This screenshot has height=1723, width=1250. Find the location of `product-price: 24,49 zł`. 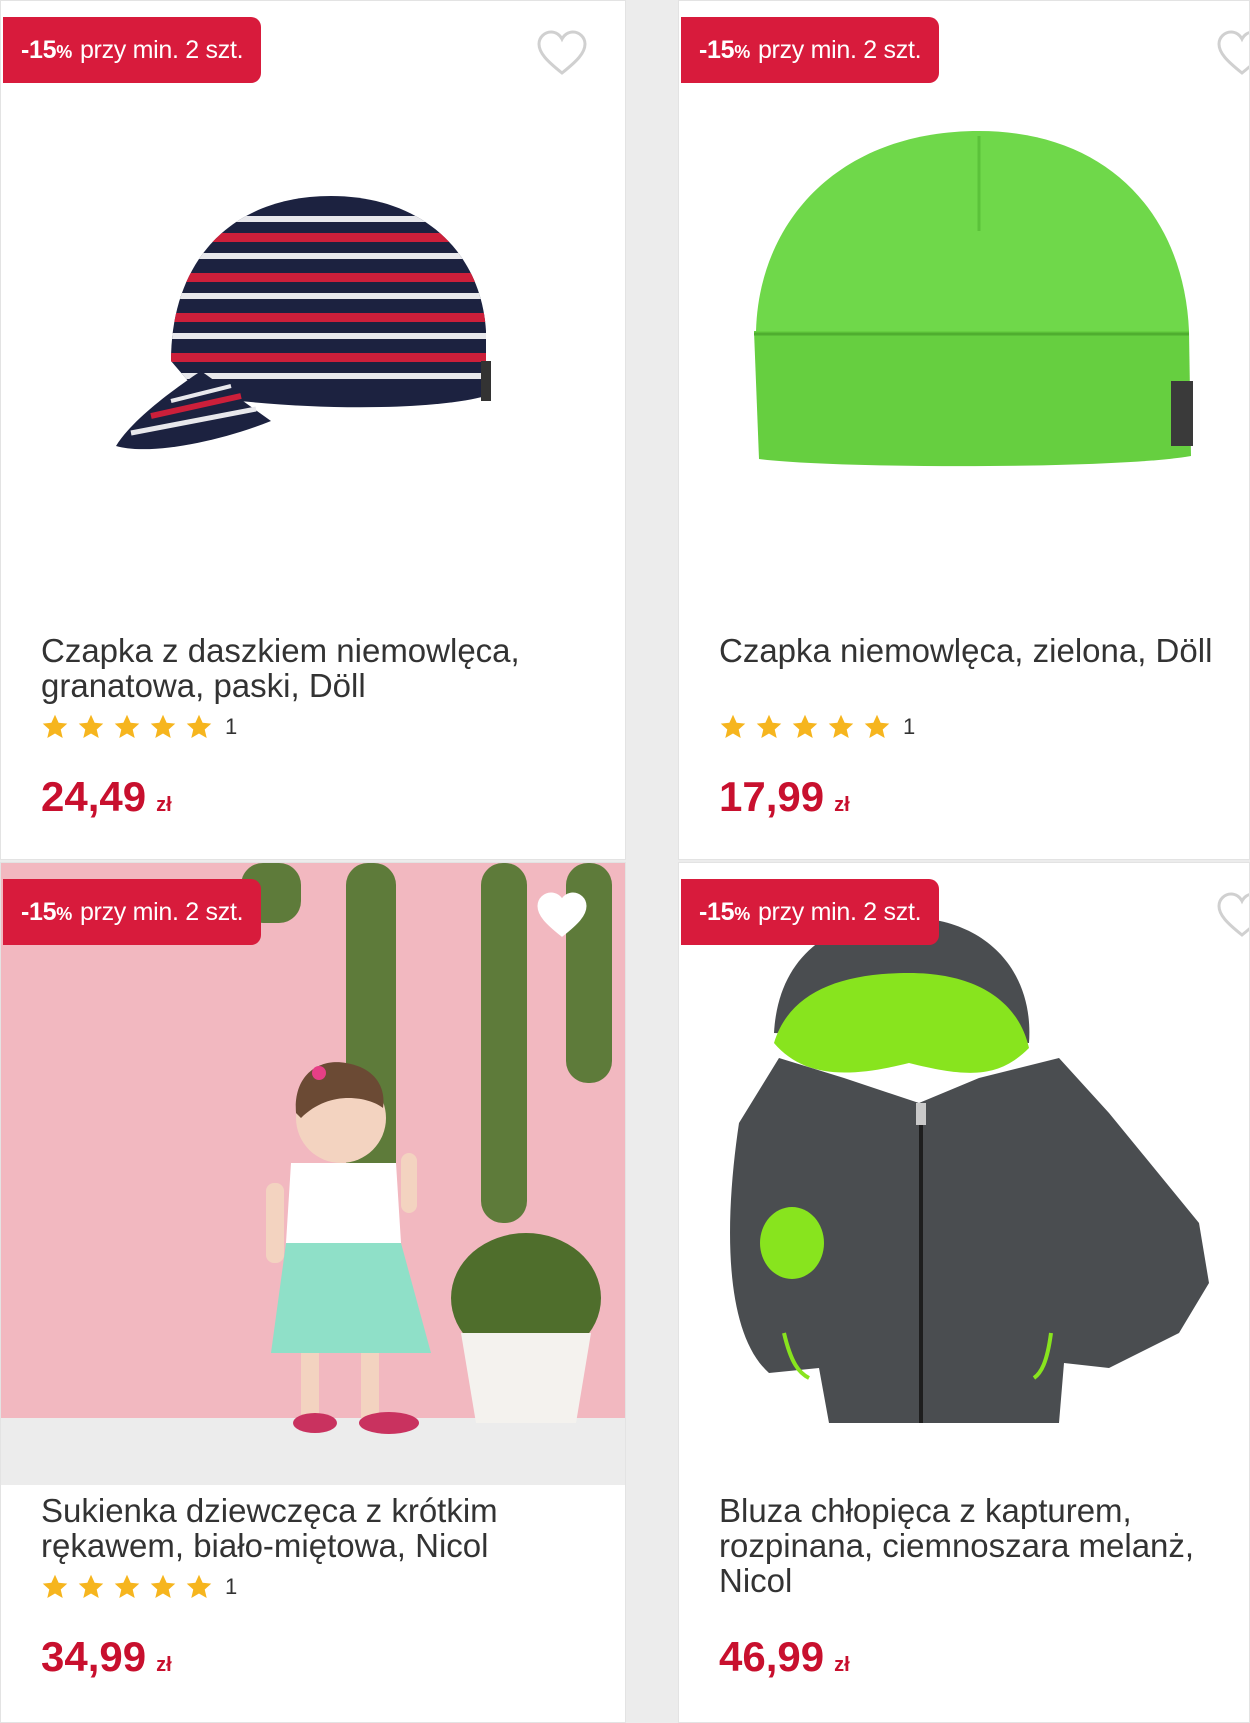

product-price: 24,49 zł is located at coordinates (106, 796).